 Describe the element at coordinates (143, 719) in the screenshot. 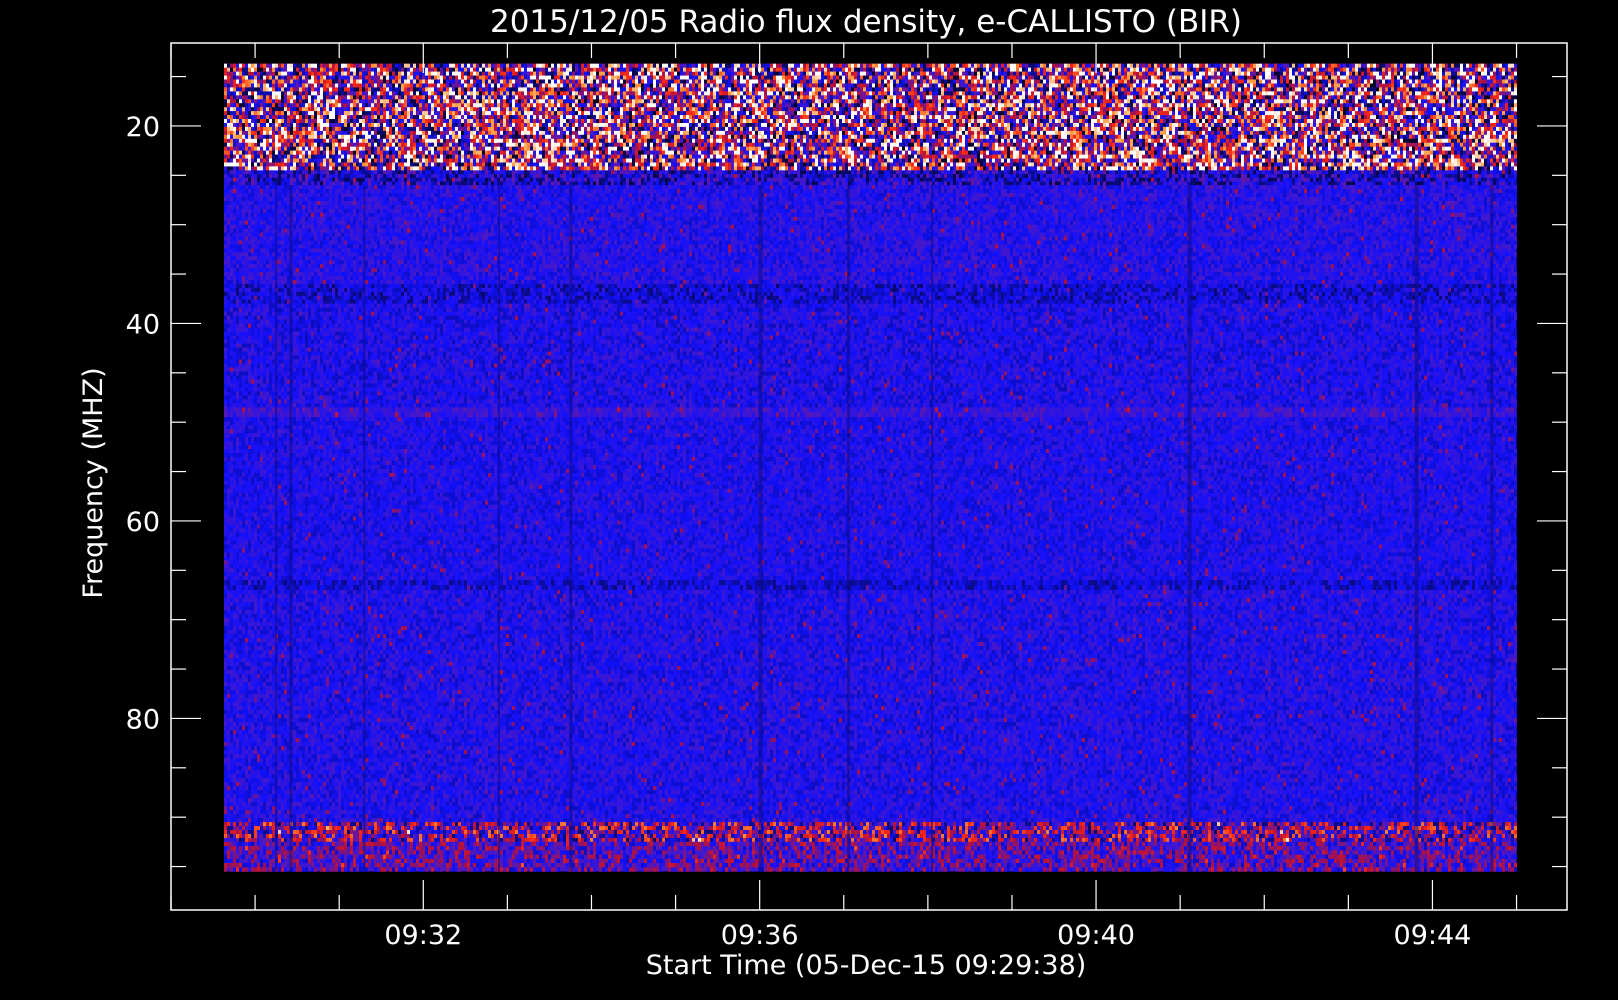

I see `y-tick-label: 80` at that location.